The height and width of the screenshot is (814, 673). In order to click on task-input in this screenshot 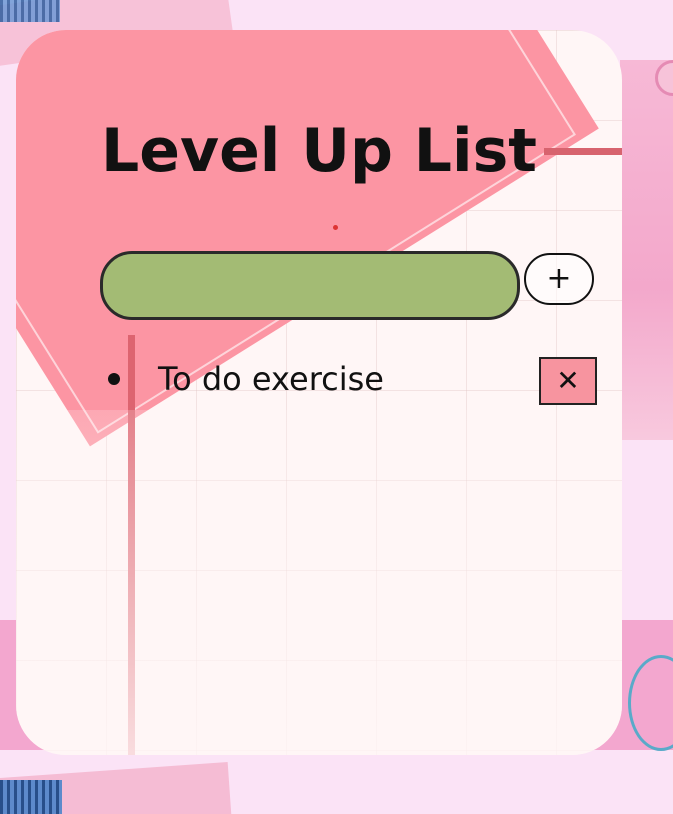, I will do `click(310, 285)`.